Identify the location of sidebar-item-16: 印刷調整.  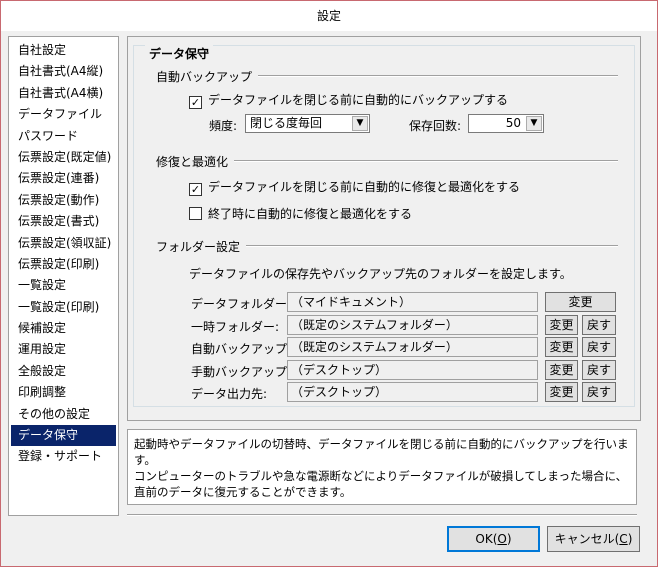
(63, 392).